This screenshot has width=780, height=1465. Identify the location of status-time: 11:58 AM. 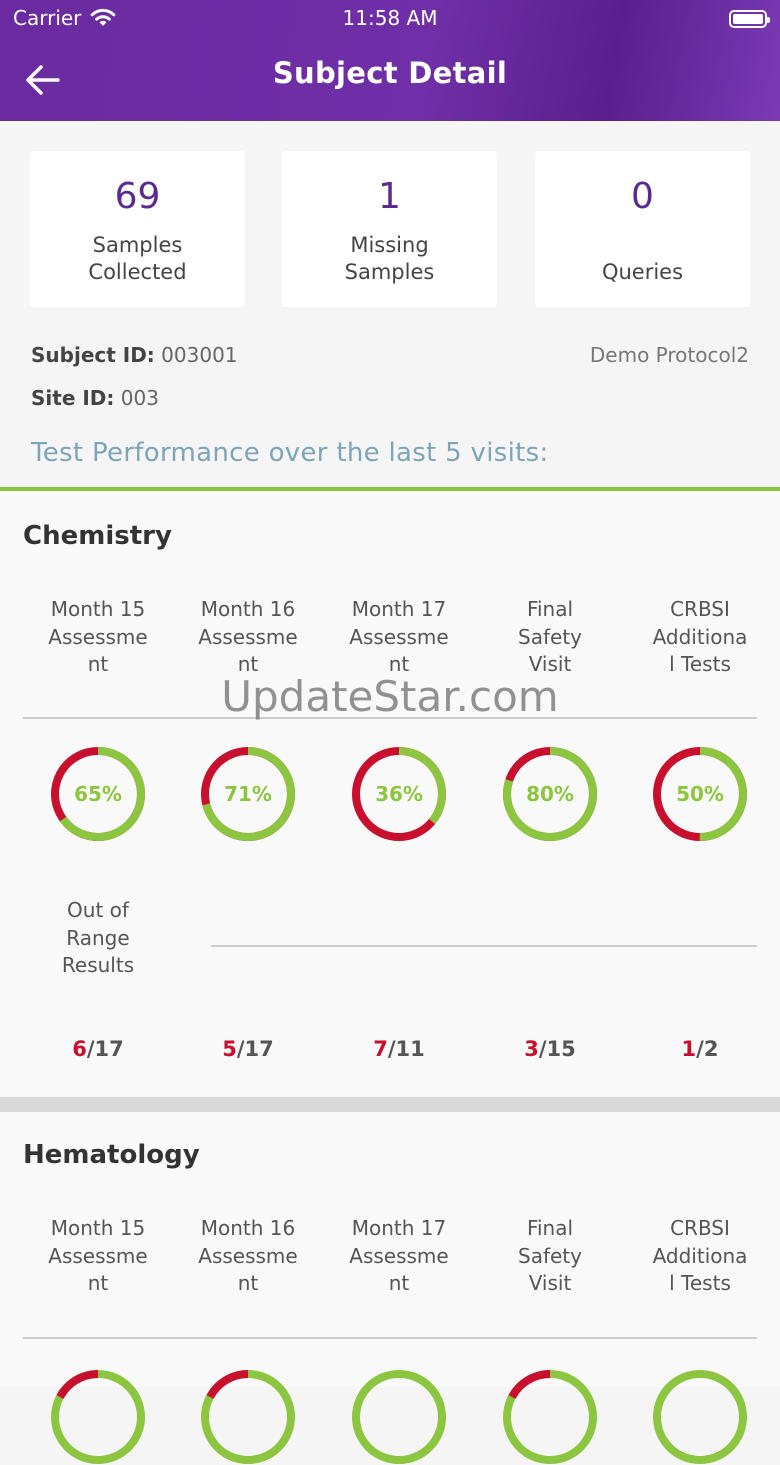
(390, 18).